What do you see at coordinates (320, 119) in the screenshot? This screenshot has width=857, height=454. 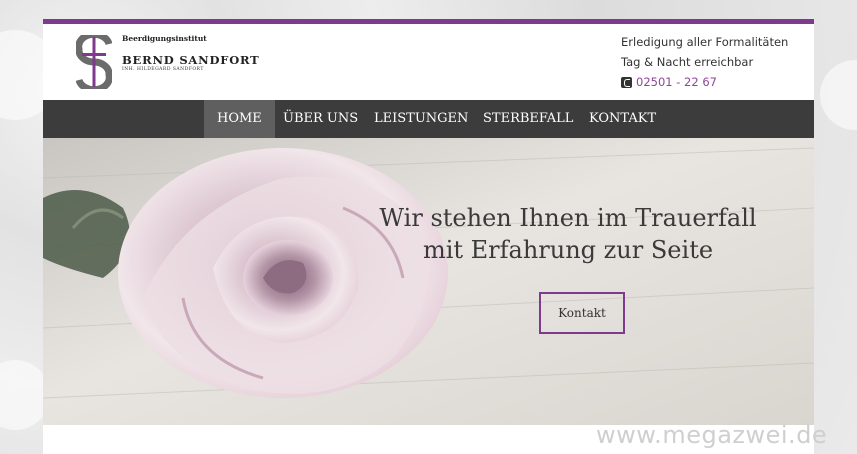 I see `nav-ueber-uns: ÜBER UNS` at bounding box center [320, 119].